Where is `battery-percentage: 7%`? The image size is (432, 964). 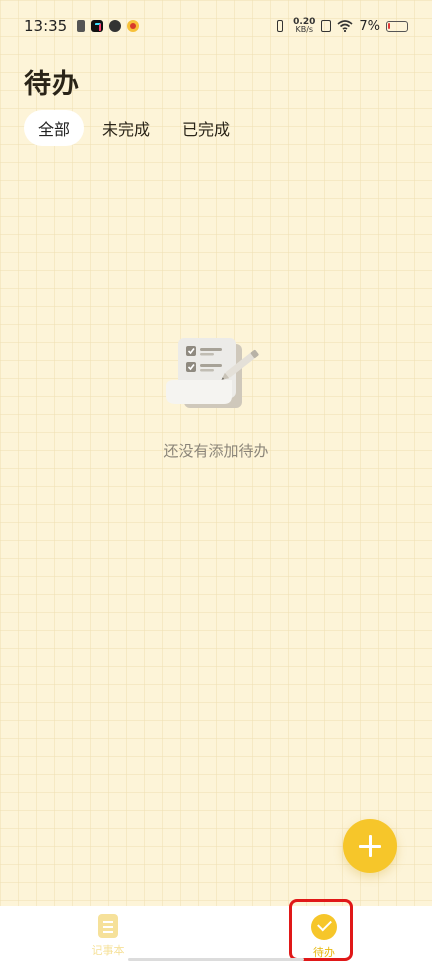
battery-percentage: 7% is located at coordinates (369, 26).